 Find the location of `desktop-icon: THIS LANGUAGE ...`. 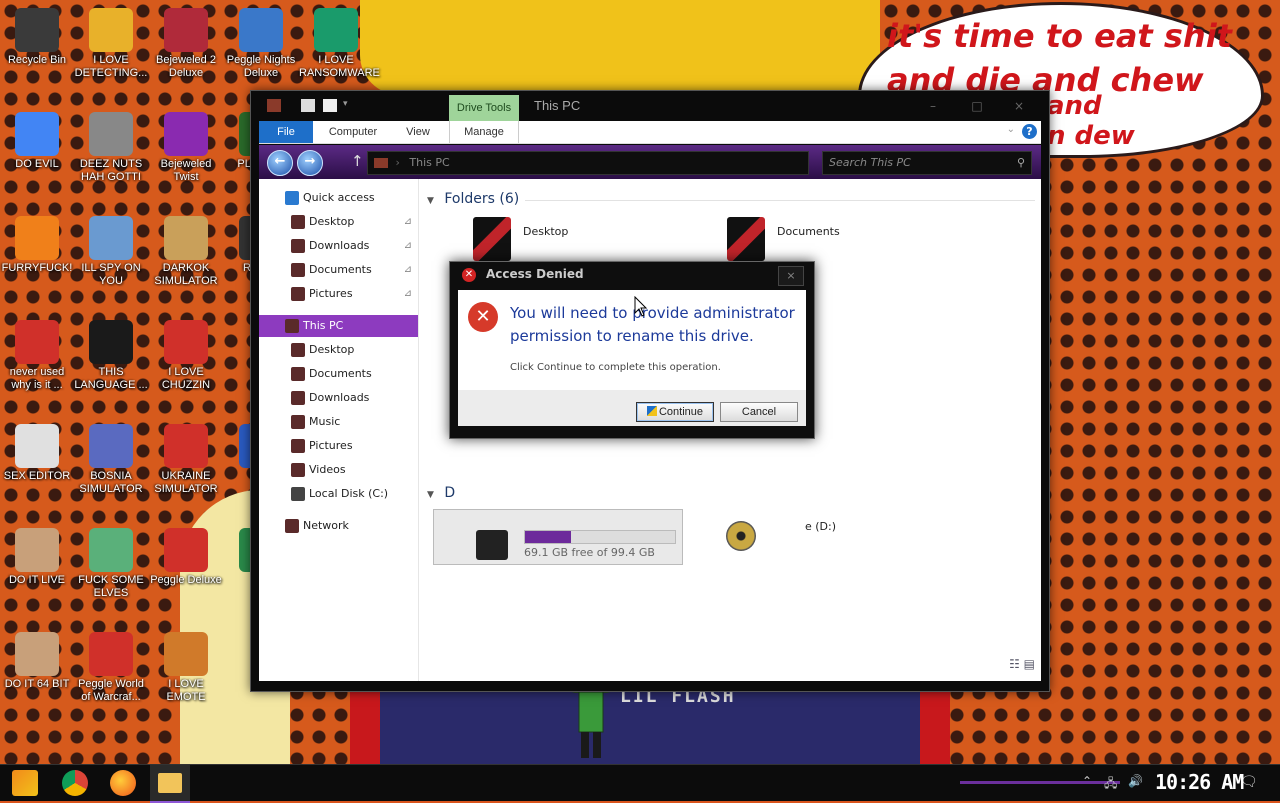

desktop-icon: THIS LANGUAGE ... is located at coordinates (111, 356).